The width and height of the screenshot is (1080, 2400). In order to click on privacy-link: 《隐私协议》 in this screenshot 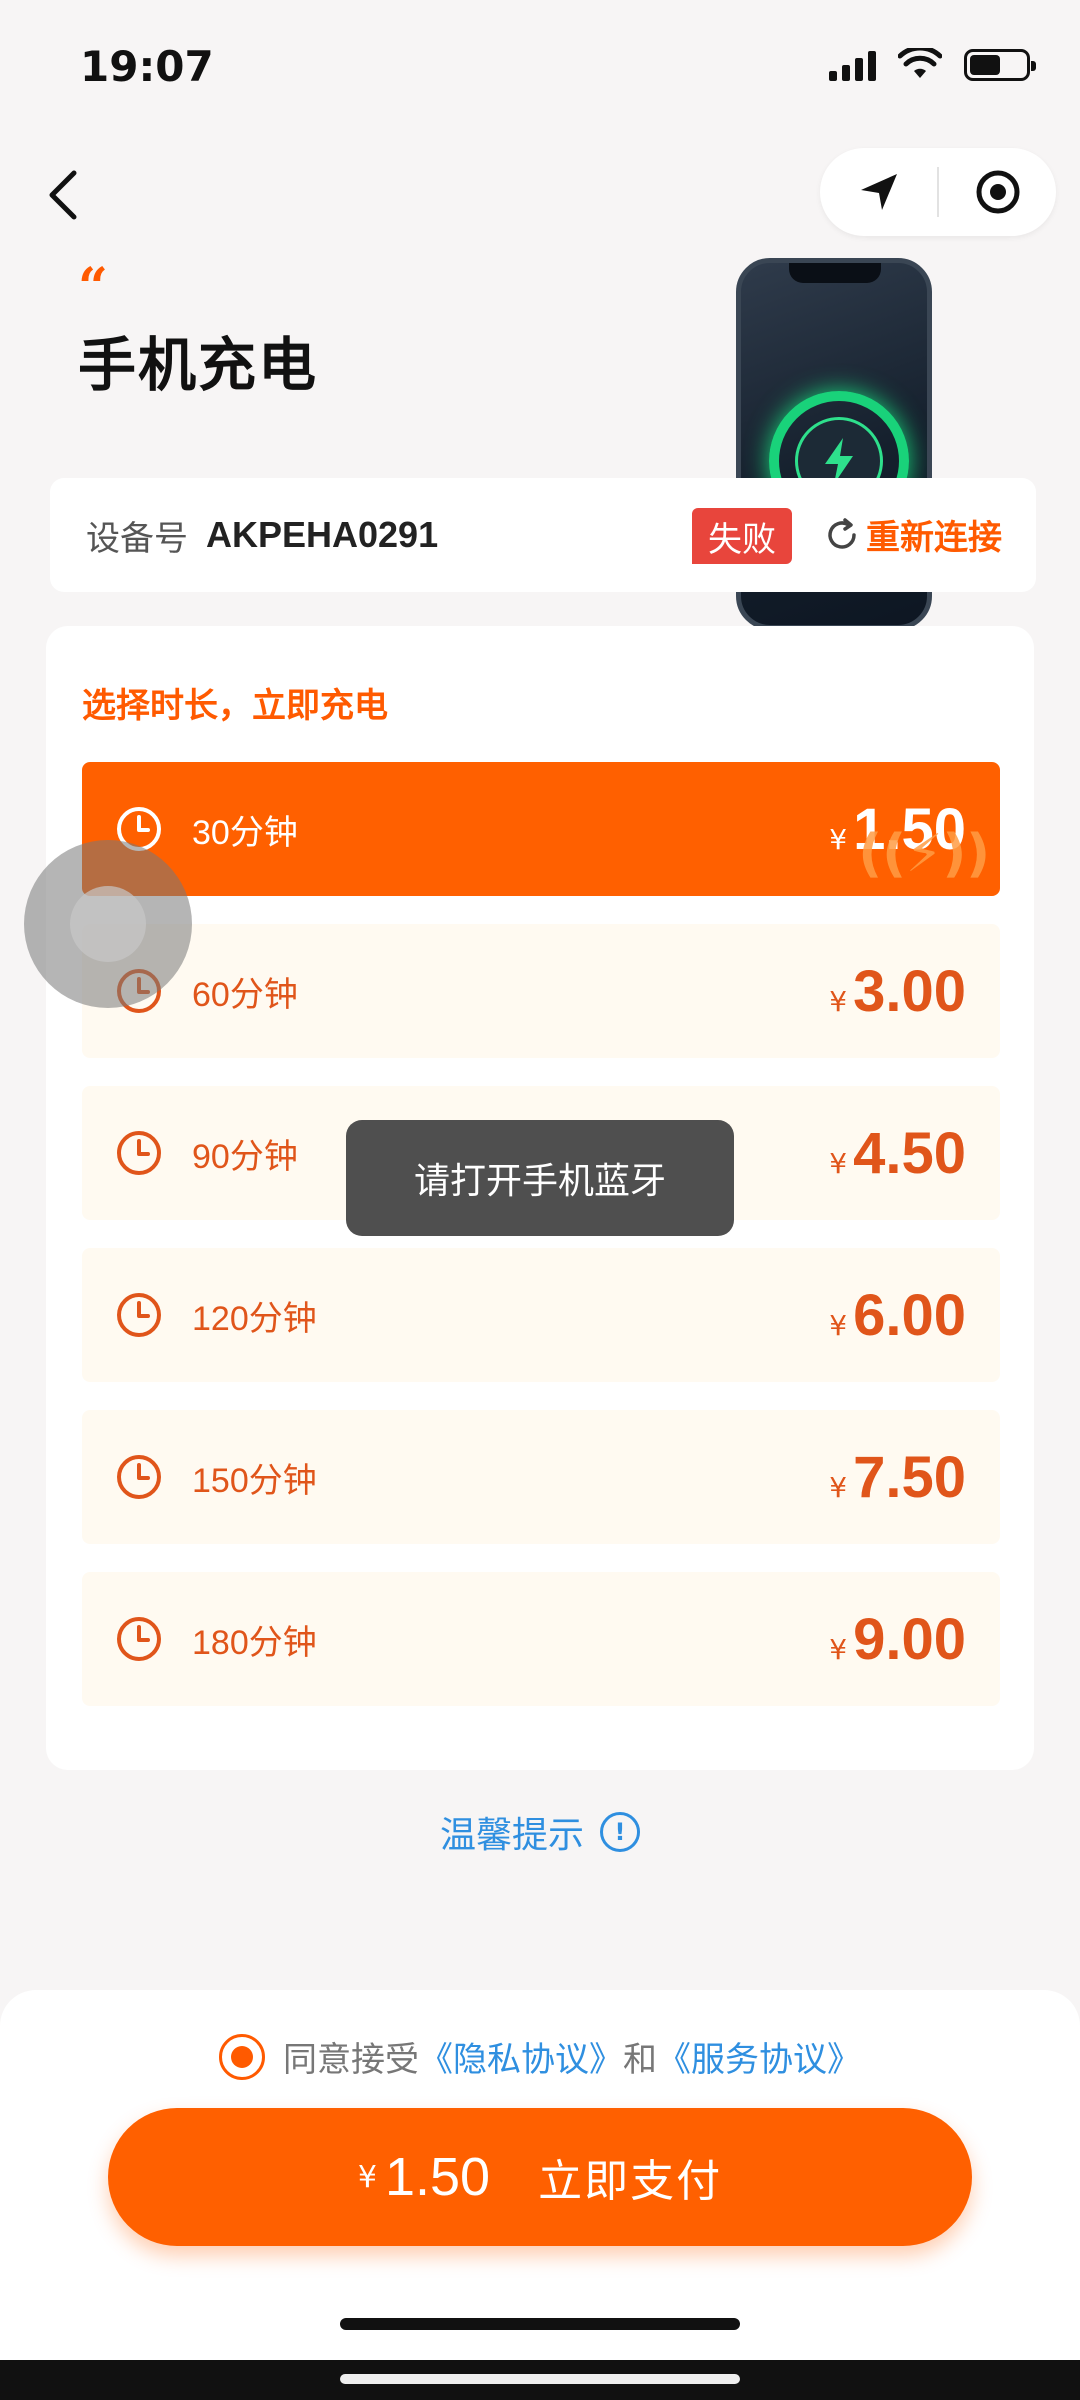, I will do `click(521, 2056)`.